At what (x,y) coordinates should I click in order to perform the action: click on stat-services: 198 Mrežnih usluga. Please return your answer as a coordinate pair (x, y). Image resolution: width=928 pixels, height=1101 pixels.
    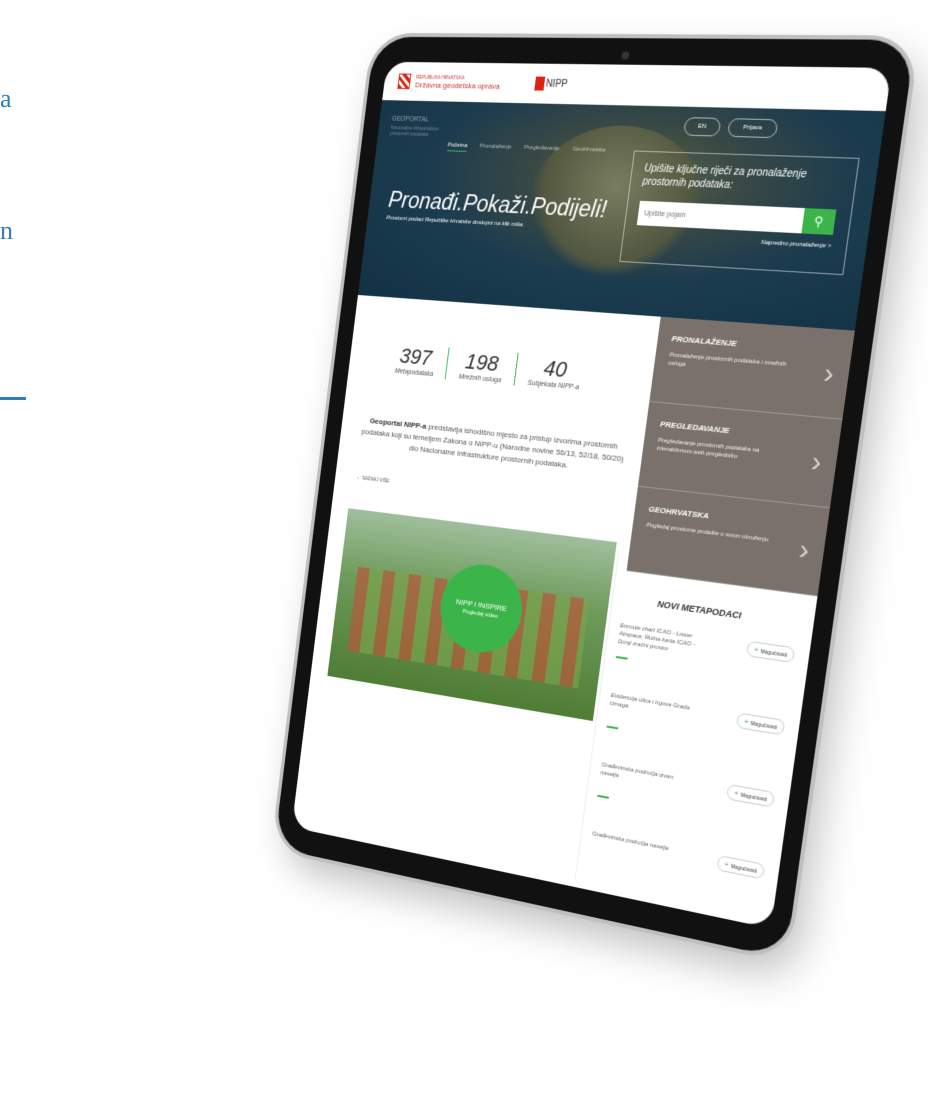
    Looking at the image, I should click on (482, 366).